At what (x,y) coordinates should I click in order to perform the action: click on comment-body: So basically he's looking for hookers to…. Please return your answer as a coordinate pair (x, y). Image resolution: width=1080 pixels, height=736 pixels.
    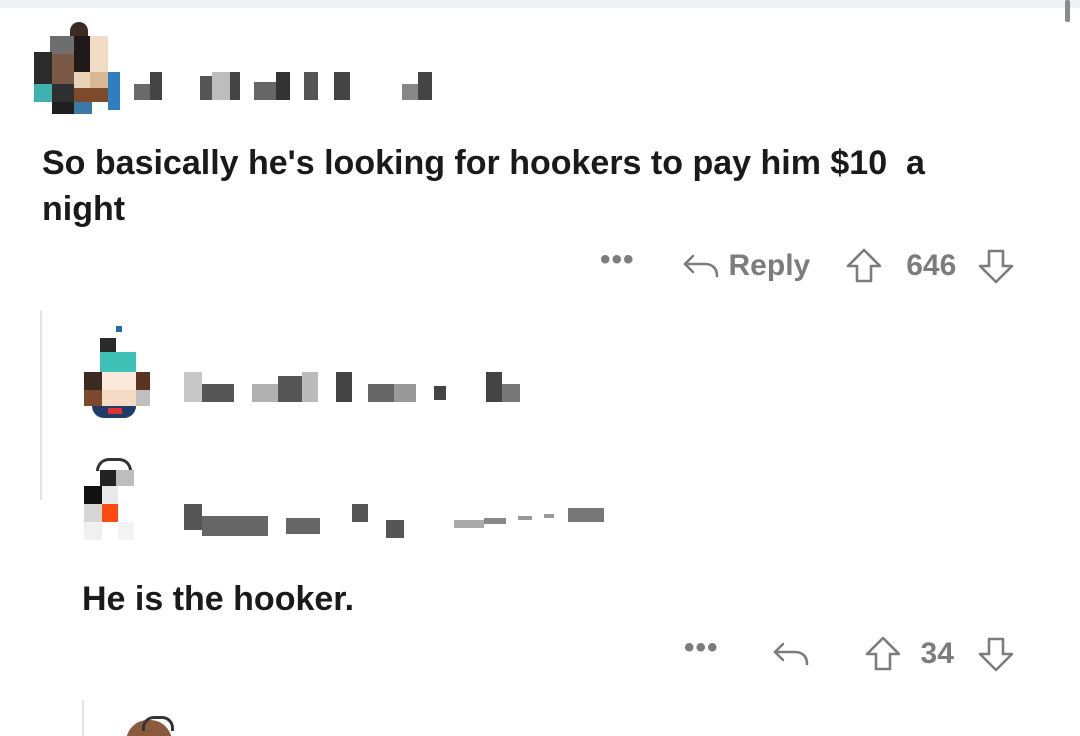
    Looking at the image, I should click on (483, 186).